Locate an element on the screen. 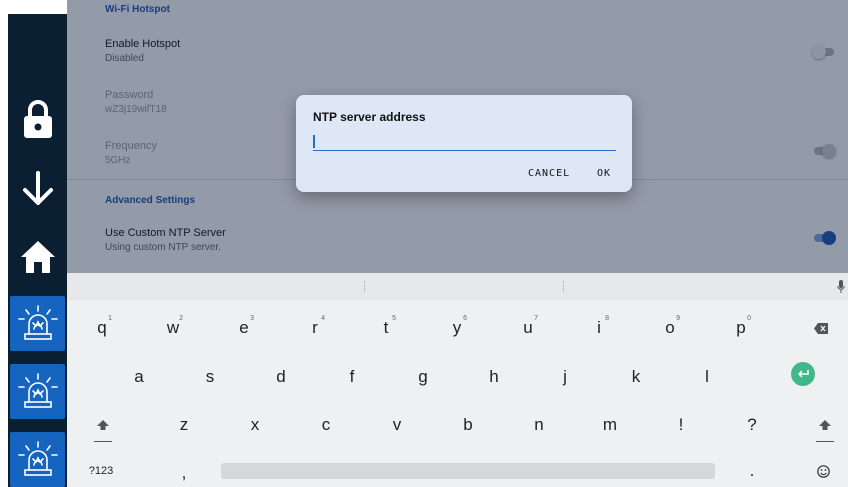 This screenshot has width=848, height=487. key-i: i8 is located at coordinates (599, 328).